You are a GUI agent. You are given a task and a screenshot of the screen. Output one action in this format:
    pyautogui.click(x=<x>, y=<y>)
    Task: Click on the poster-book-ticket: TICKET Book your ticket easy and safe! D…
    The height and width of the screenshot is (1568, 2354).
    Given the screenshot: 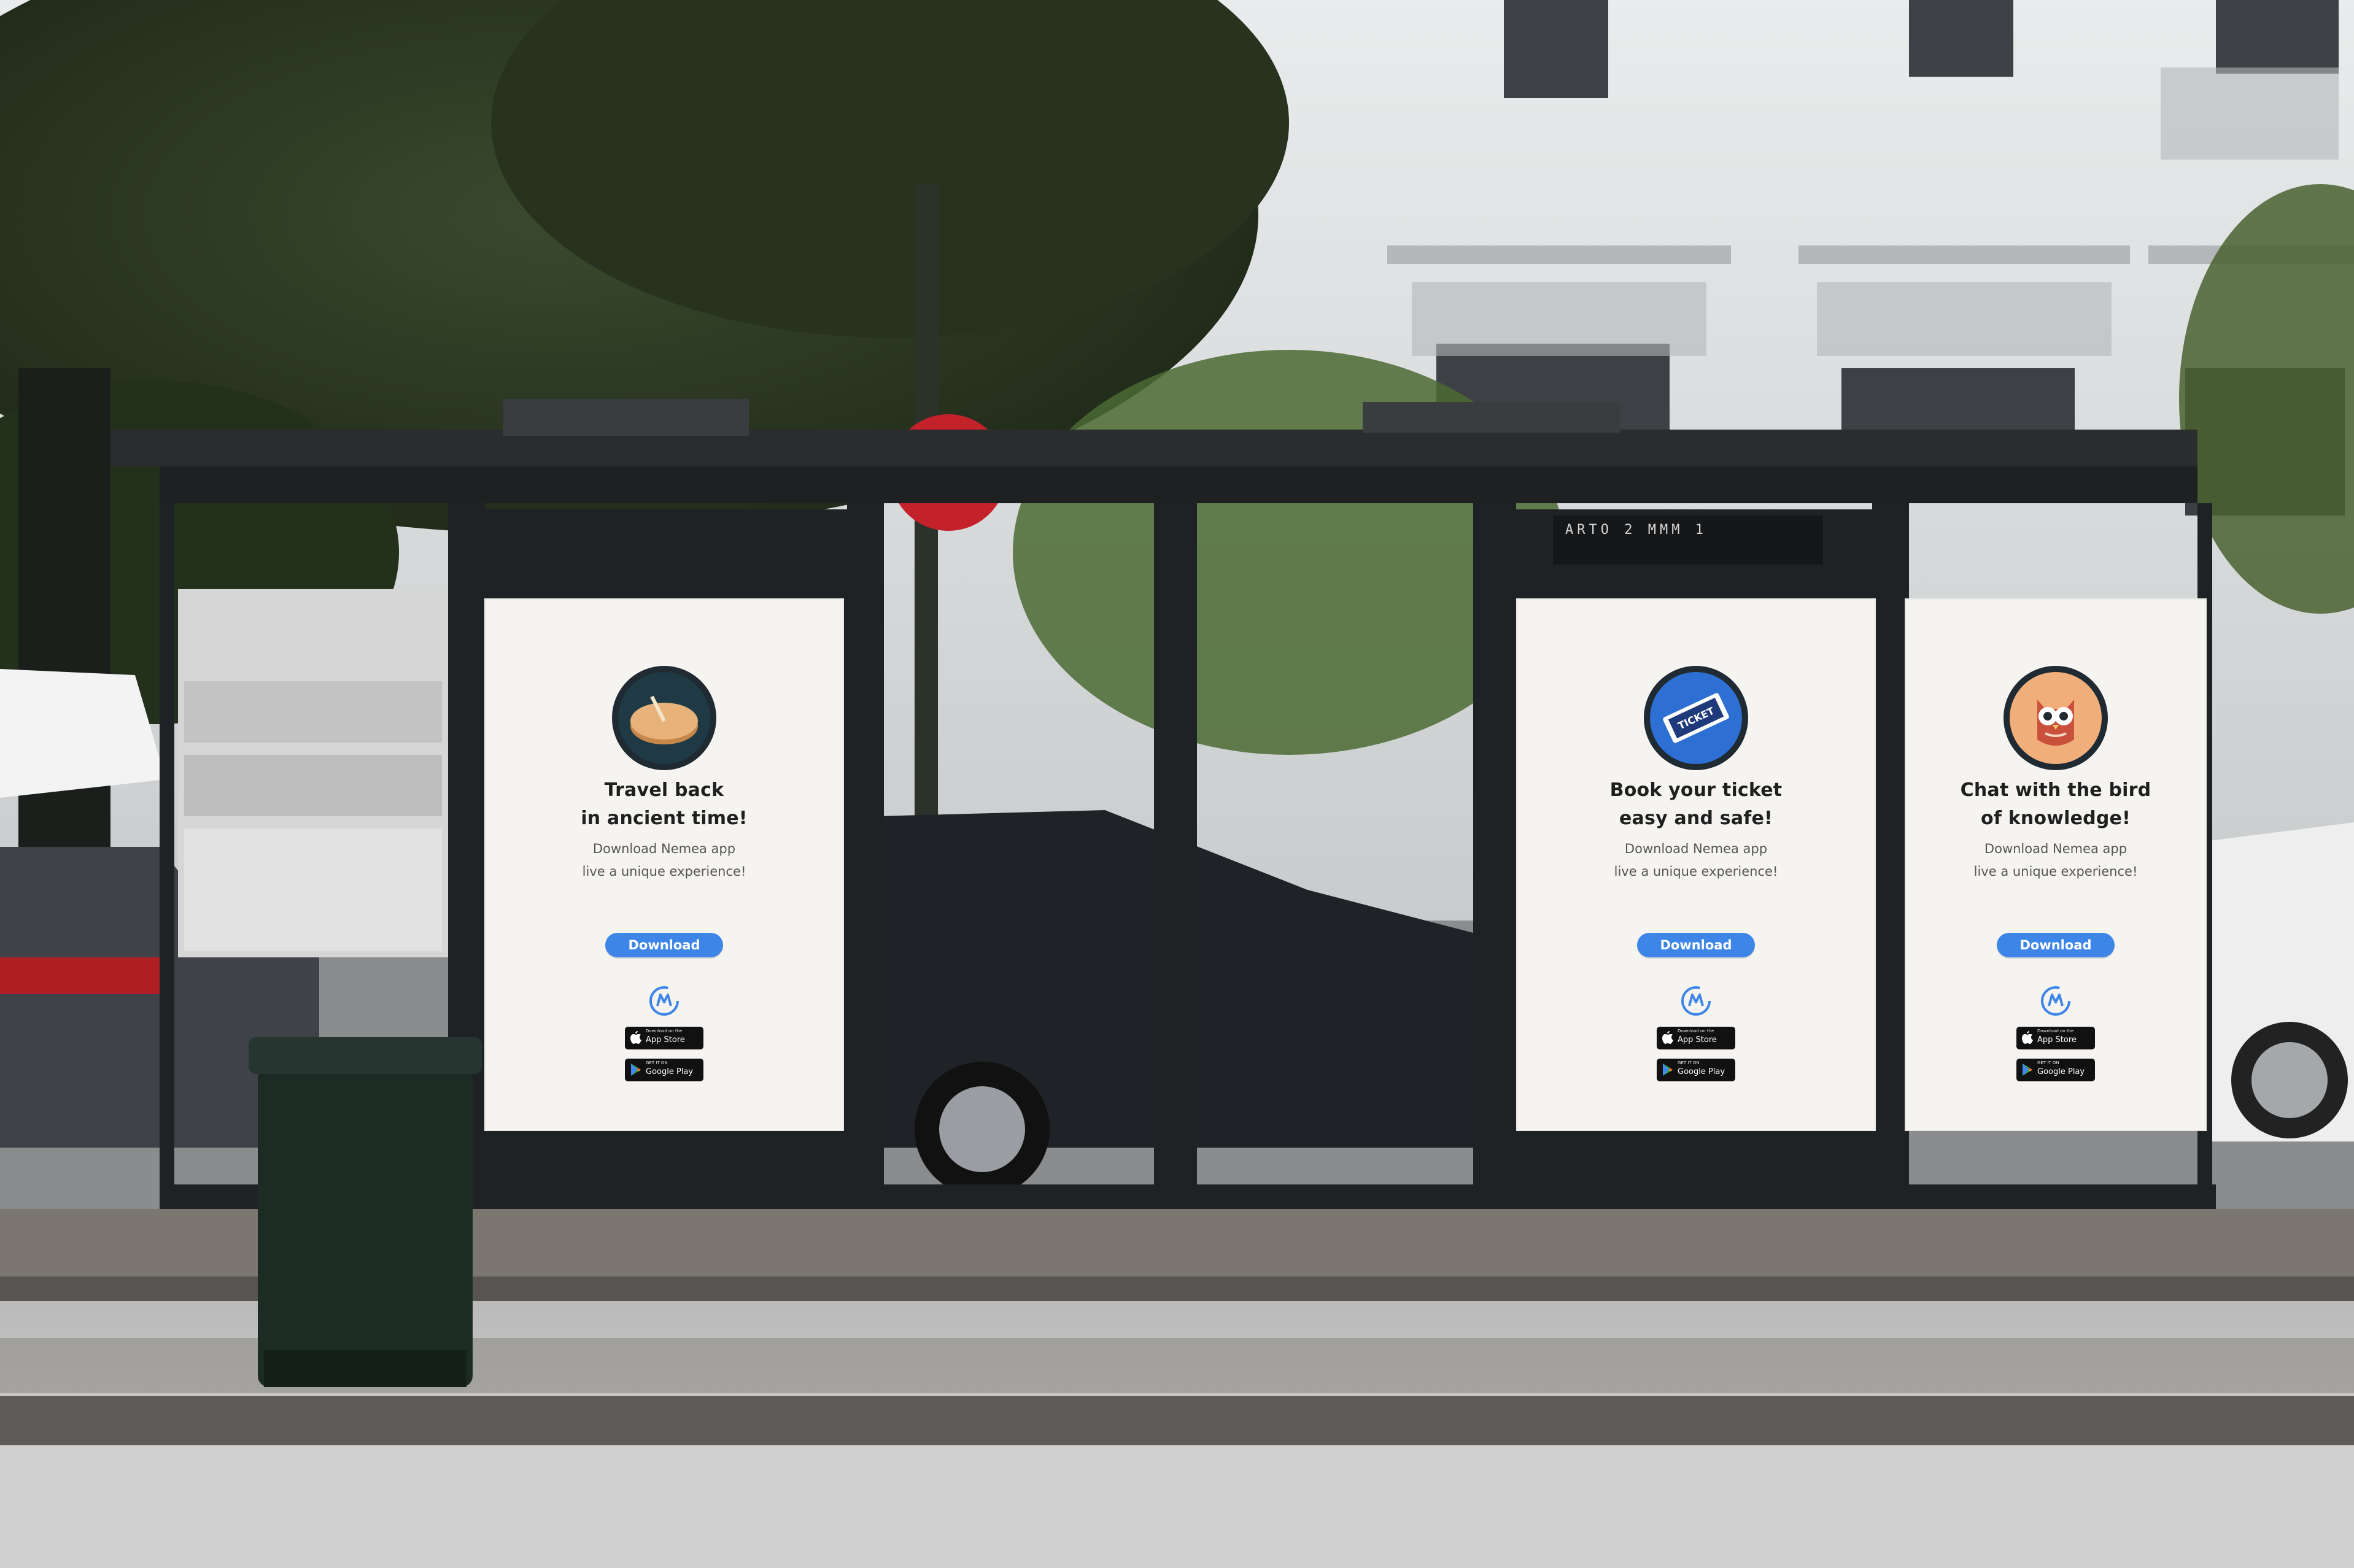 What is the action you would take?
    pyautogui.click(x=1696, y=864)
    